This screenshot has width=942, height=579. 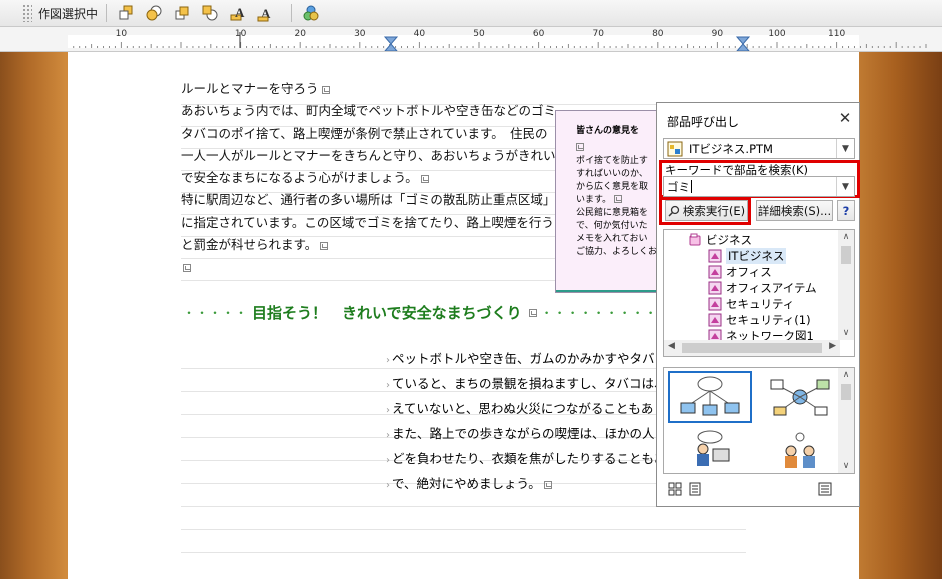 I want to click on grid-view-button, so click(x=675, y=489).